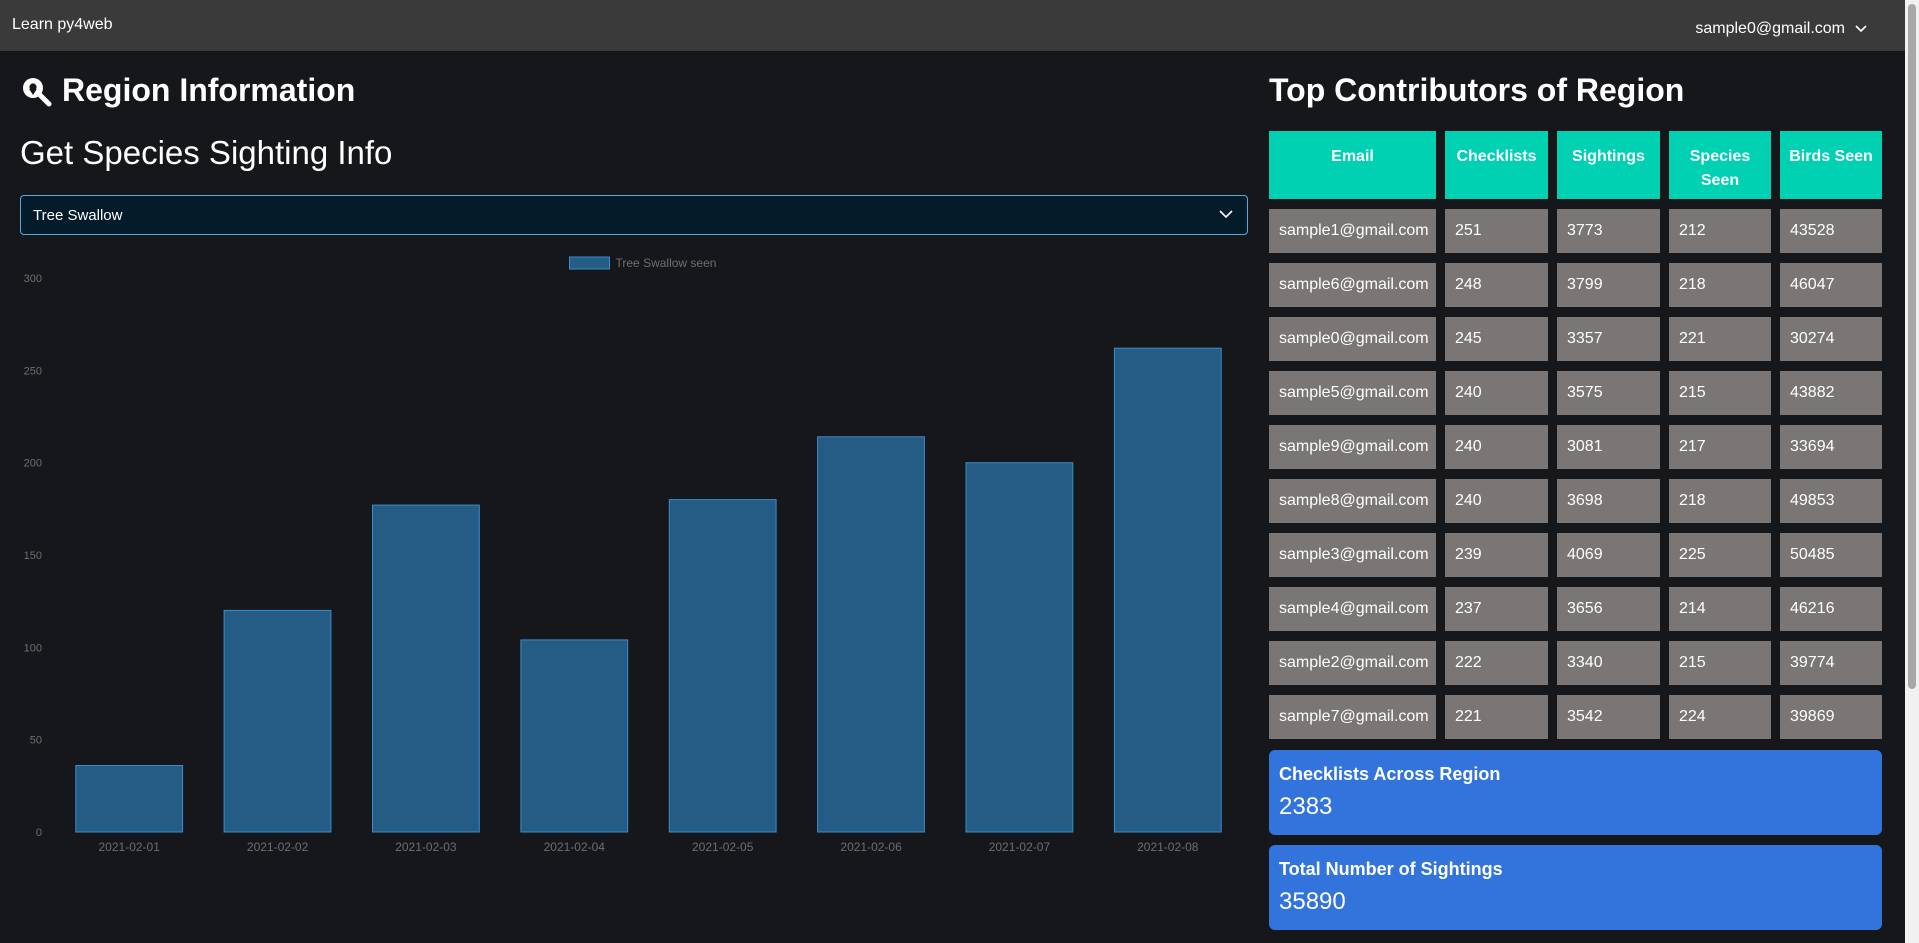 The image size is (1919, 943). Describe the element at coordinates (666, 263) in the screenshot. I see `legend-label: Tree Swallow seen` at that location.